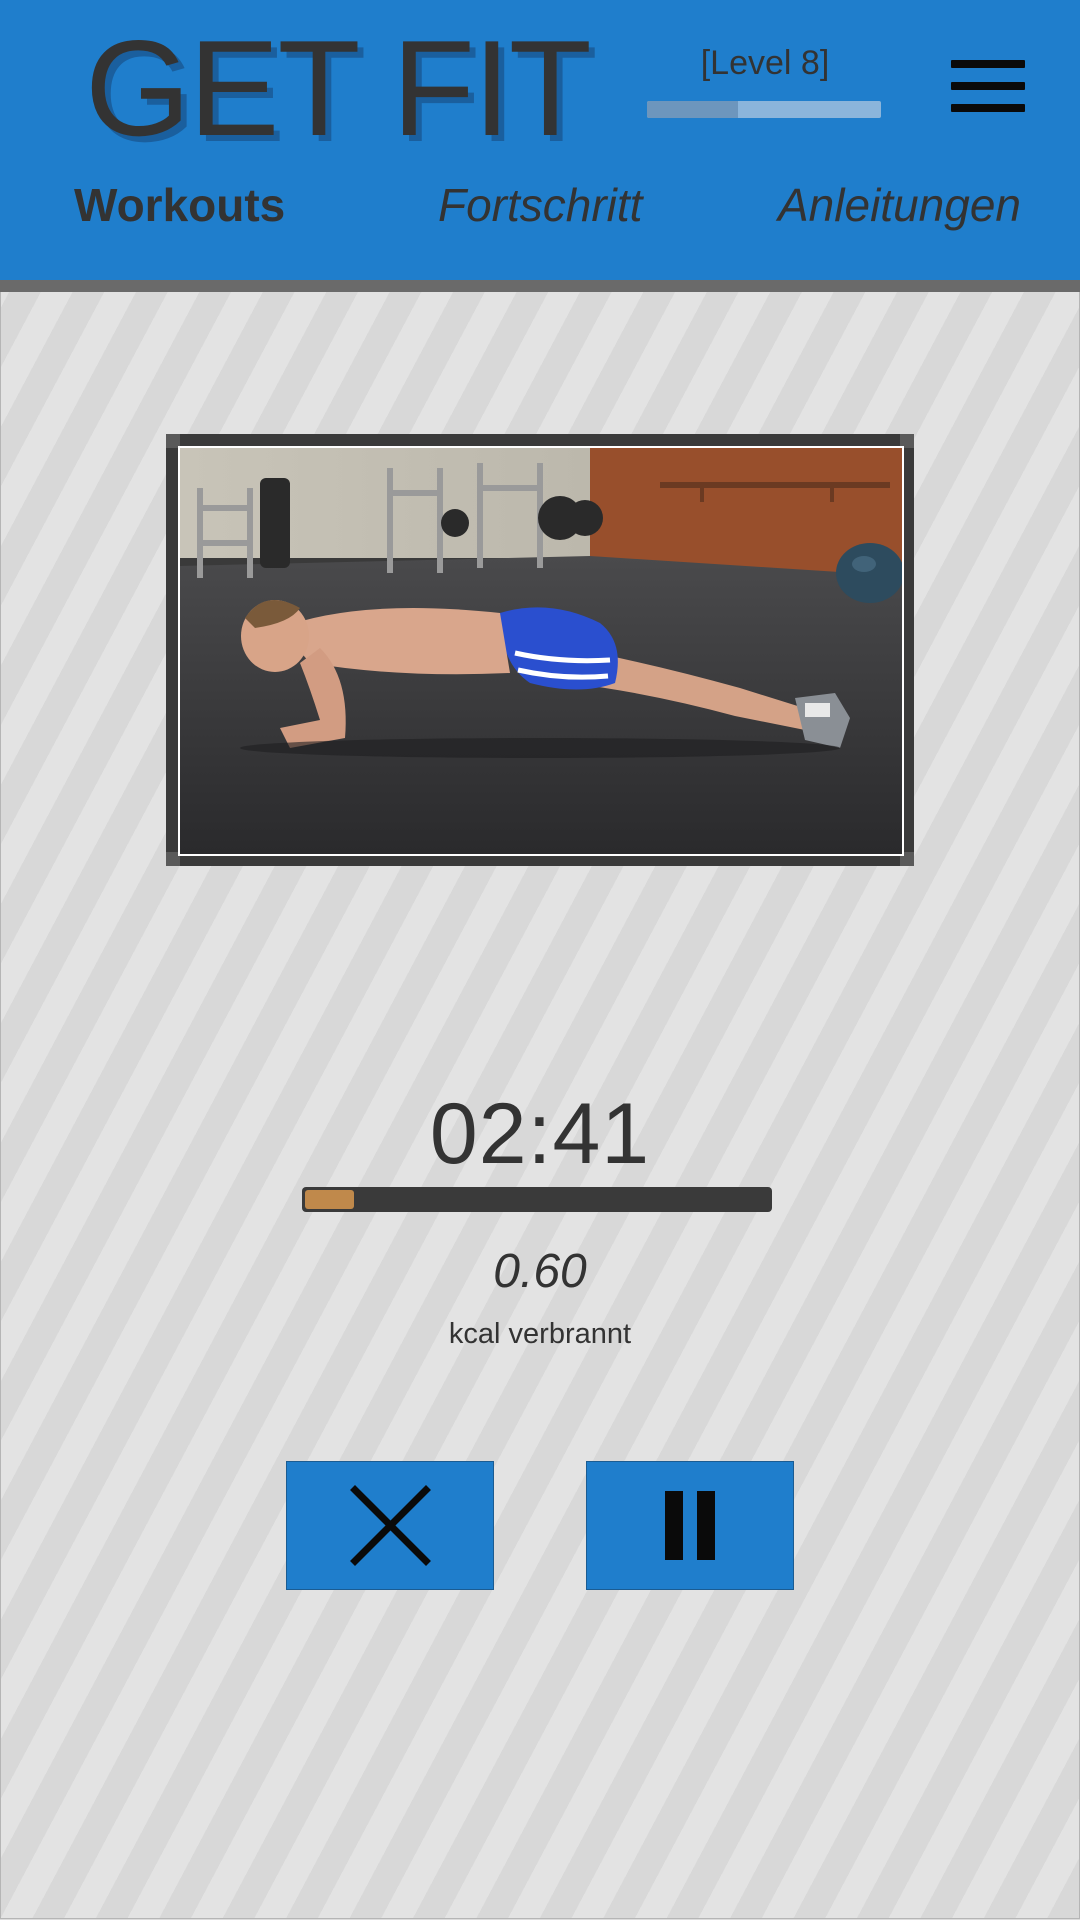 The image size is (1080, 1920). Describe the element at coordinates (988, 64) in the screenshot. I see `menu-icon` at that location.